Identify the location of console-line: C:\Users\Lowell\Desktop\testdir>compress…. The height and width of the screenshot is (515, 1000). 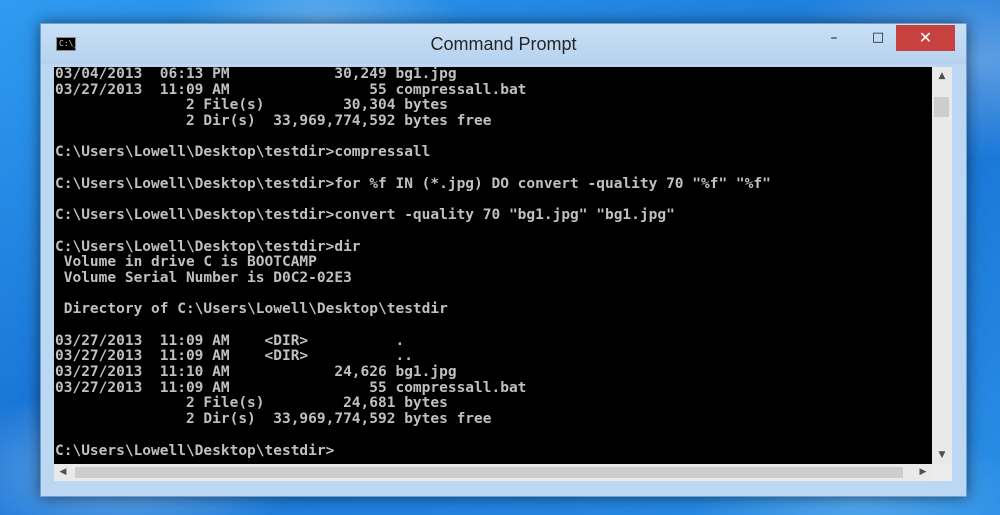
(243, 152).